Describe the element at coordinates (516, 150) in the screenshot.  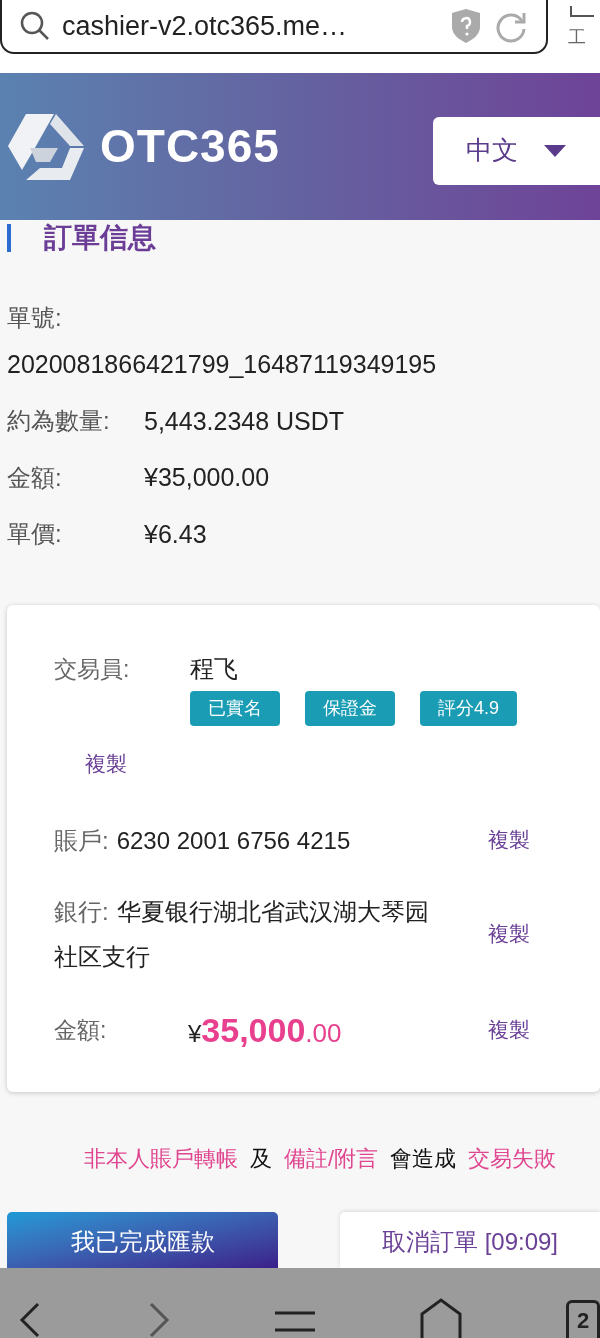
I see `language-select: 中文` at that location.